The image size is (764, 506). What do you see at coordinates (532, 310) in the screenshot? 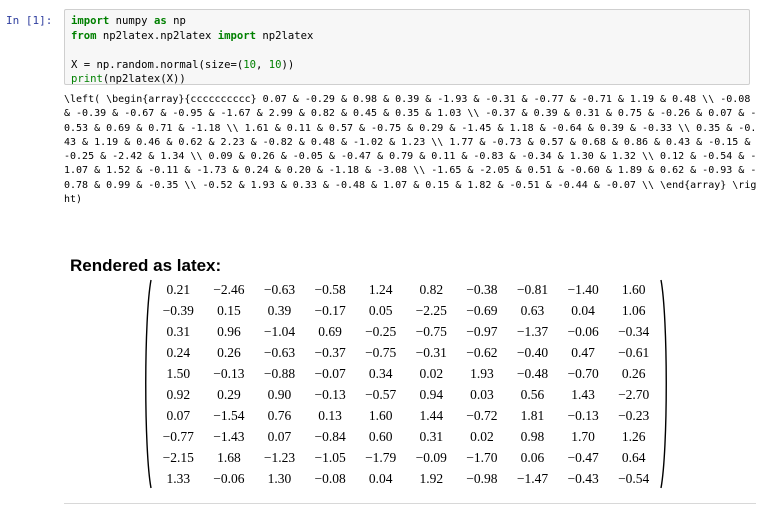
I see `matrix-cell: 0.63` at bounding box center [532, 310].